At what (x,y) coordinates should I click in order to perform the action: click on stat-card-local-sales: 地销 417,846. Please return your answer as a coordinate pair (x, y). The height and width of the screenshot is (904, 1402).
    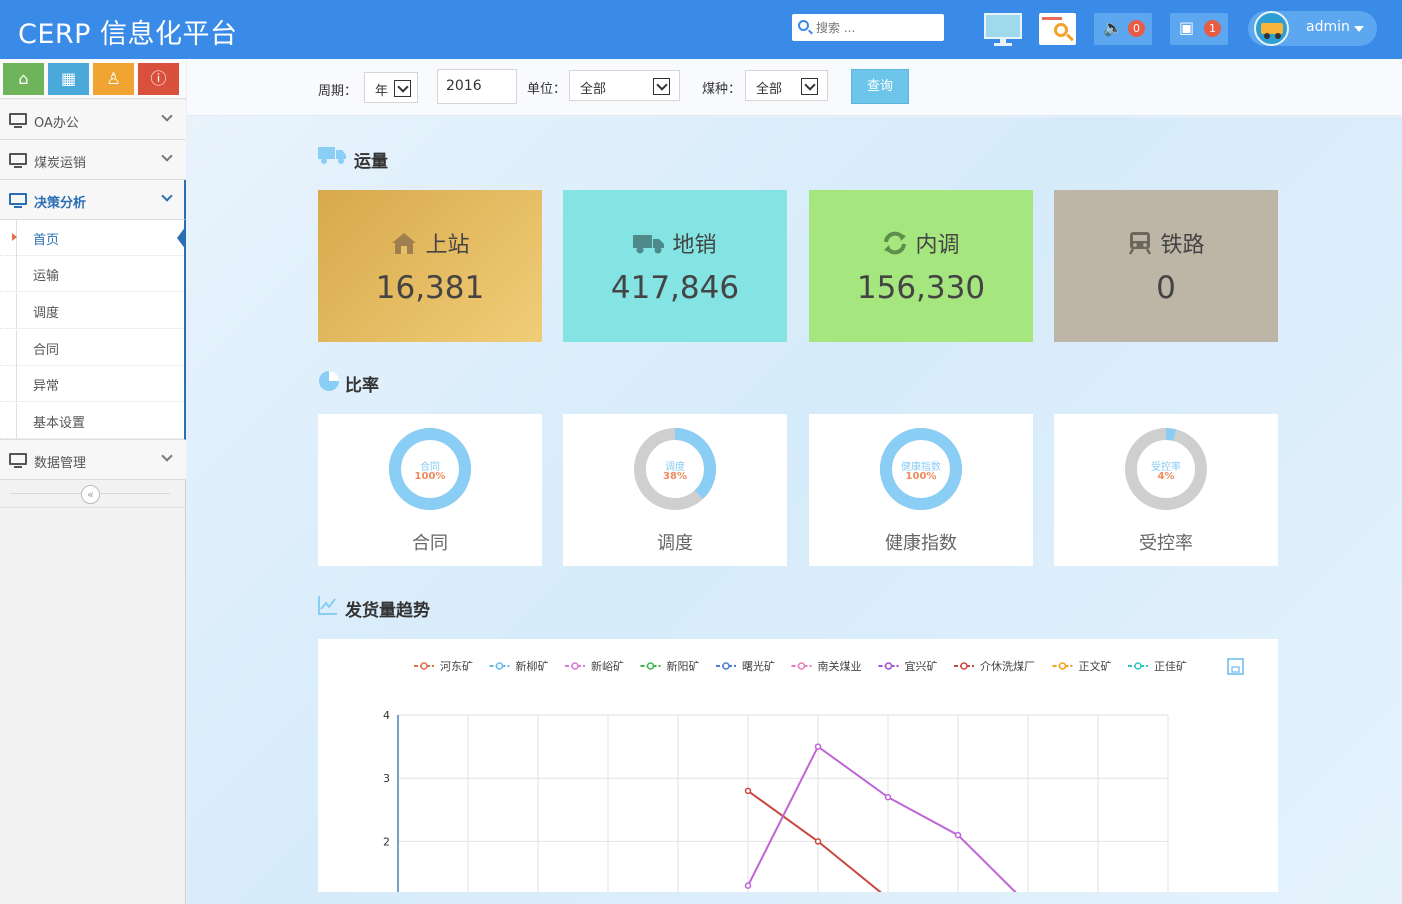
    Looking at the image, I should click on (675, 266).